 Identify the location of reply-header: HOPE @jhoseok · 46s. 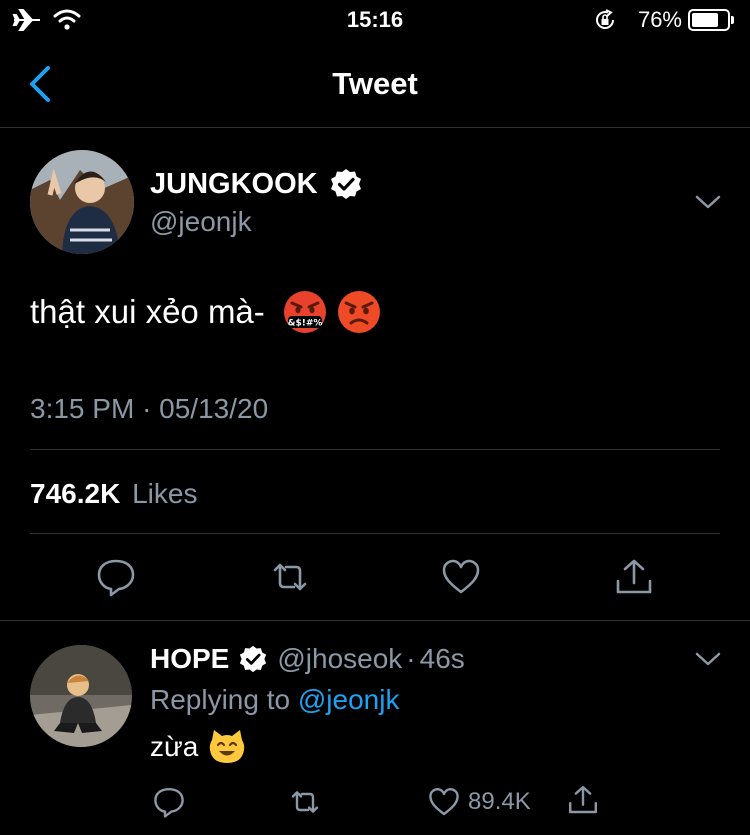
(307, 659).